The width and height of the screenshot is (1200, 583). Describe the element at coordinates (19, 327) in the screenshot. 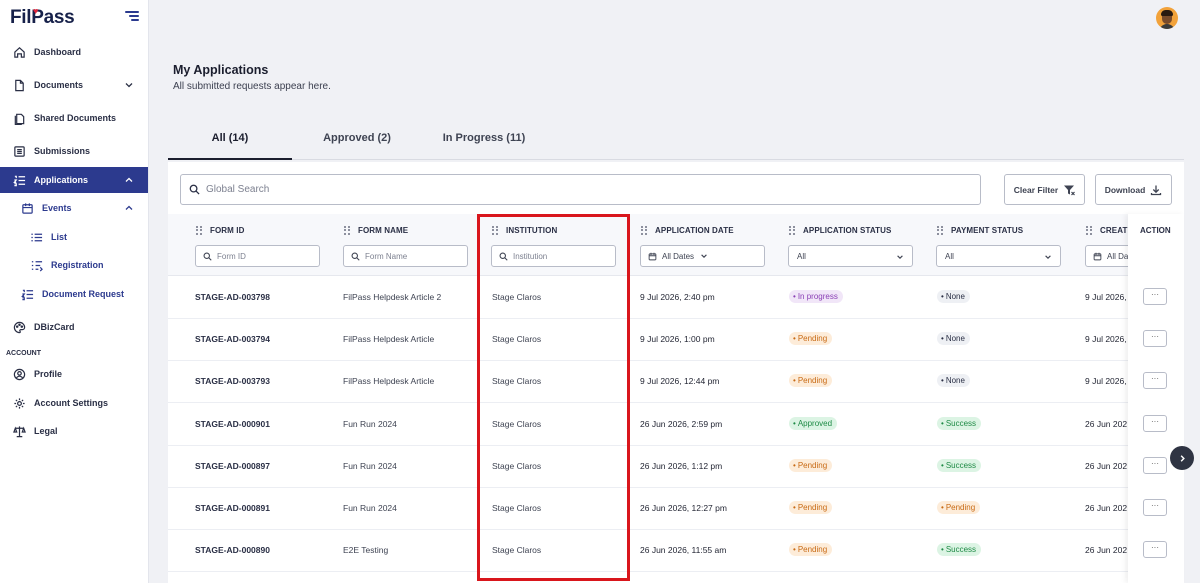

I see `palette-icon` at that location.